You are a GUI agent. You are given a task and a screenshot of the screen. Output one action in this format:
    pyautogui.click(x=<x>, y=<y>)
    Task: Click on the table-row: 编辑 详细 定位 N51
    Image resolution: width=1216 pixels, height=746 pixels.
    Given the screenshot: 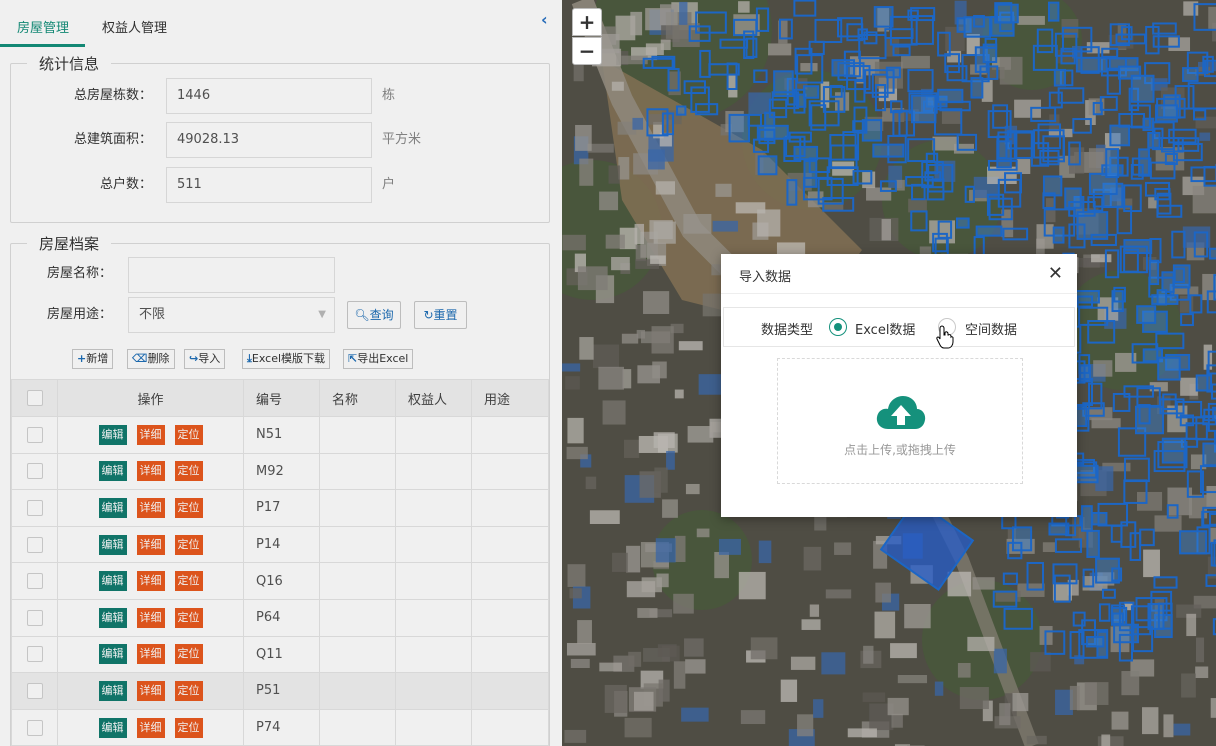 What is the action you would take?
    pyautogui.click(x=280, y=435)
    